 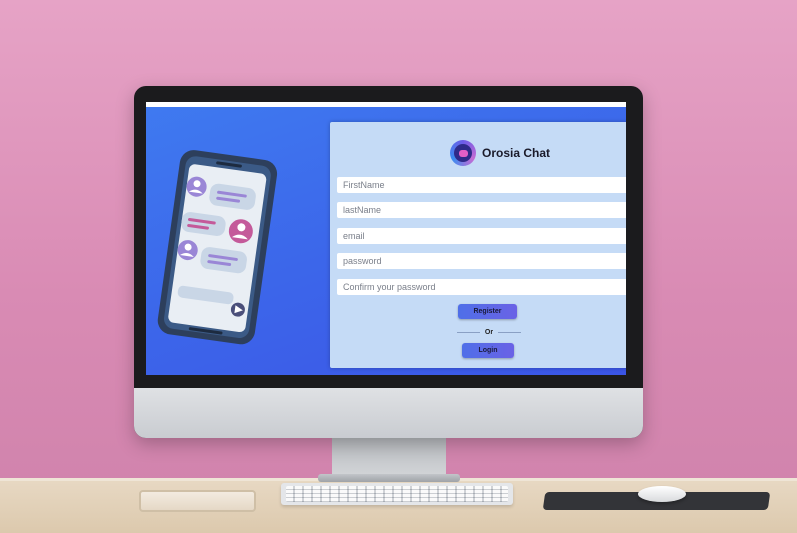 I want to click on login-button: Login, so click(x=488, y=350).